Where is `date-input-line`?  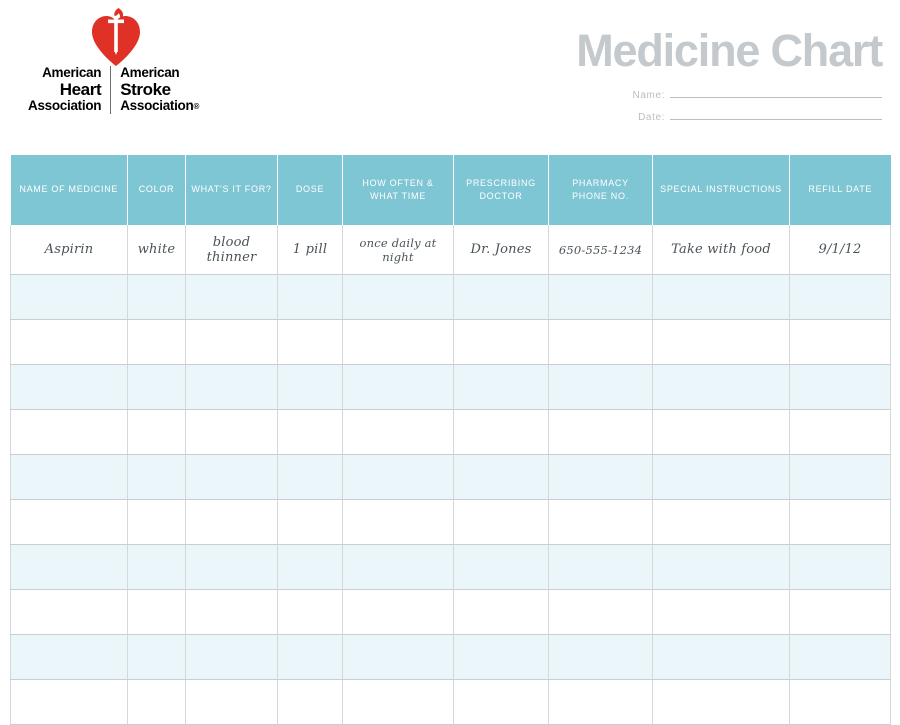 date-input-line is located at coordinates (776, 114).